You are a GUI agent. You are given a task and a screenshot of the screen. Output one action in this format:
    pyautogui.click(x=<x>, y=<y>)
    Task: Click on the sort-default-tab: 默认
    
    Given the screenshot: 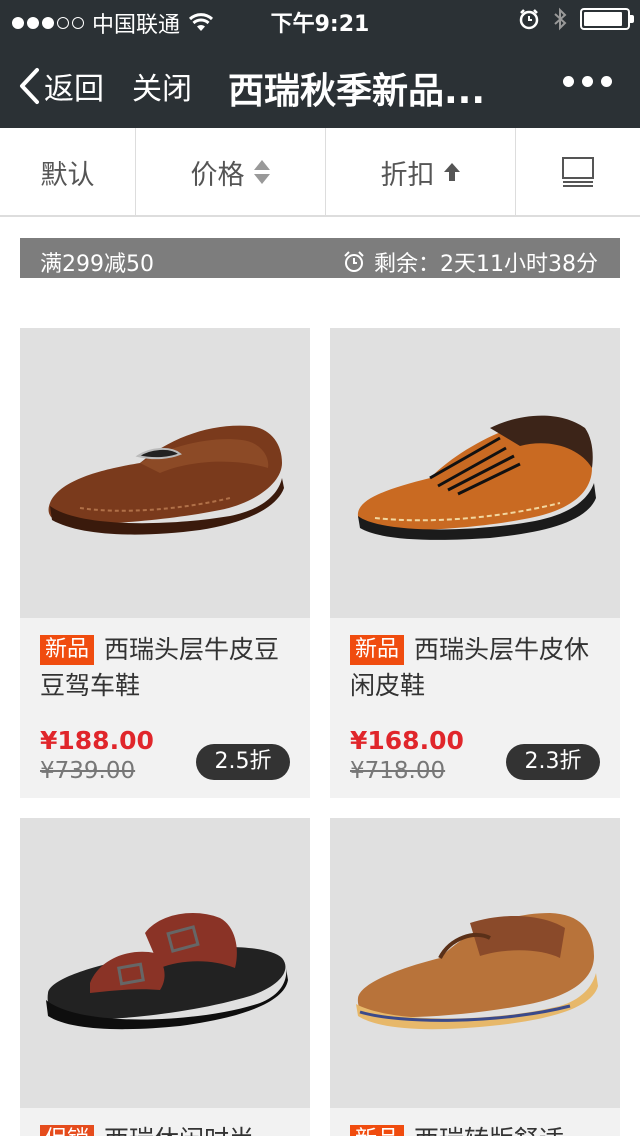 What is the action you would take?
    pyautogui.click(x=67, y=172)
    